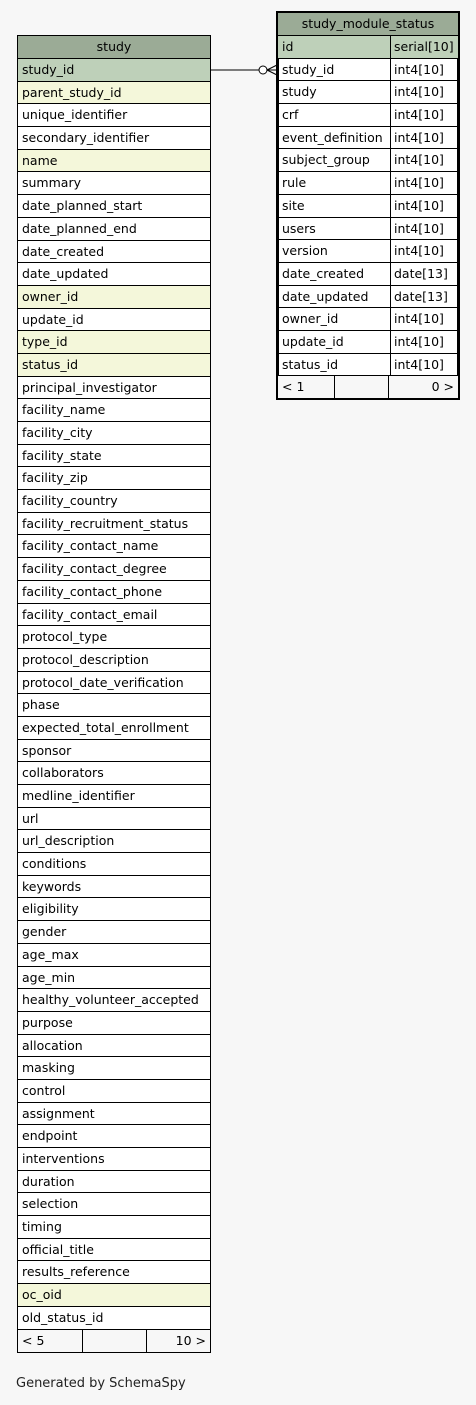  I want to click on column-row: owner_id, so click(114, 297).